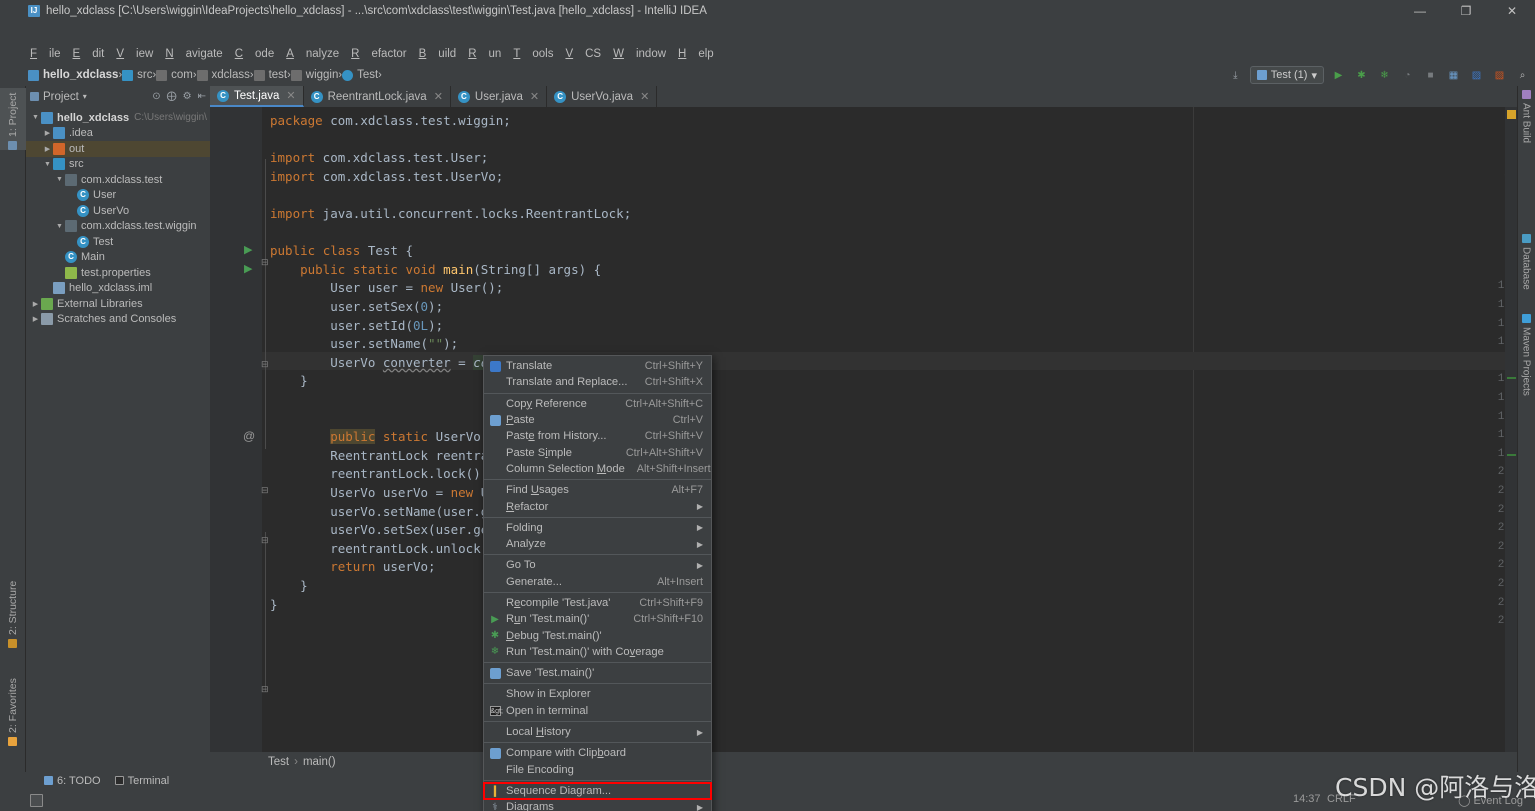 The image size is (1535, 811). What do you see at coordinates (1526, 366) in the screenshot?
I see `sidebar-item-maven-projects: Maven Projects` at bounding box center [1526, 366].